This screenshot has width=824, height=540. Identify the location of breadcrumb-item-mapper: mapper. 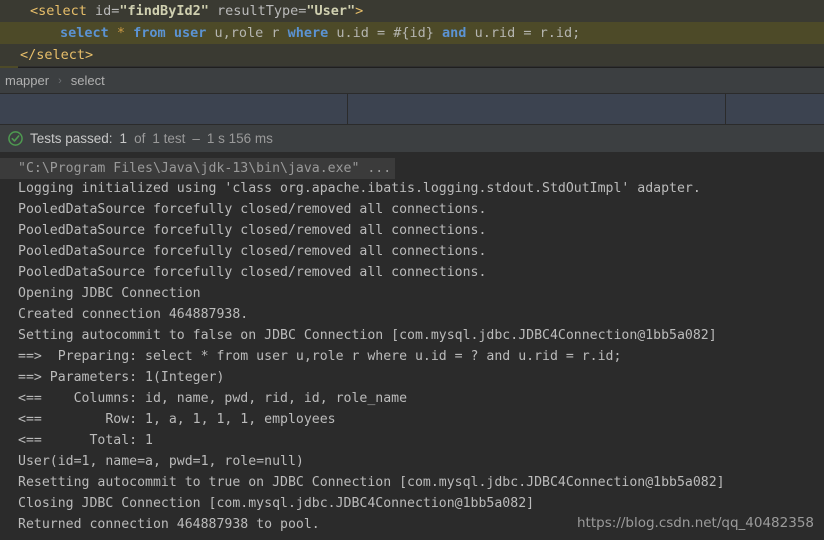
(27, 81).